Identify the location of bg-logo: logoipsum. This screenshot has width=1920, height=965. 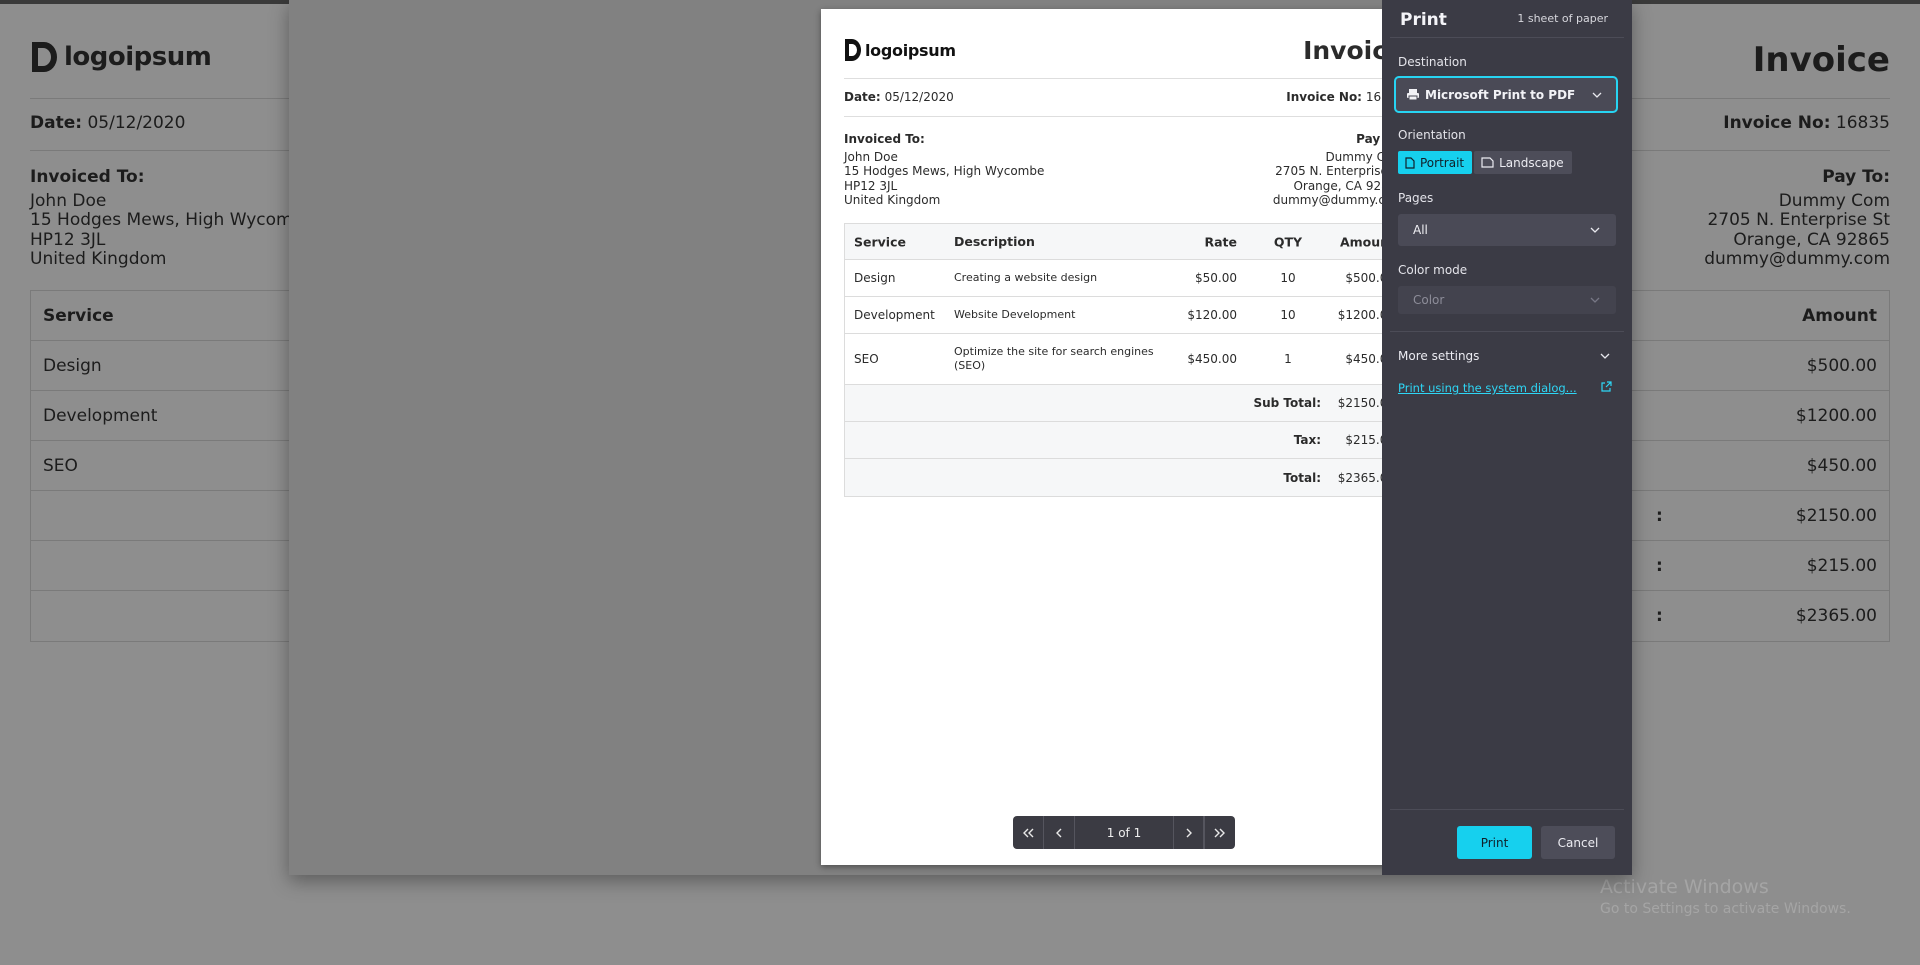
(121, 57).